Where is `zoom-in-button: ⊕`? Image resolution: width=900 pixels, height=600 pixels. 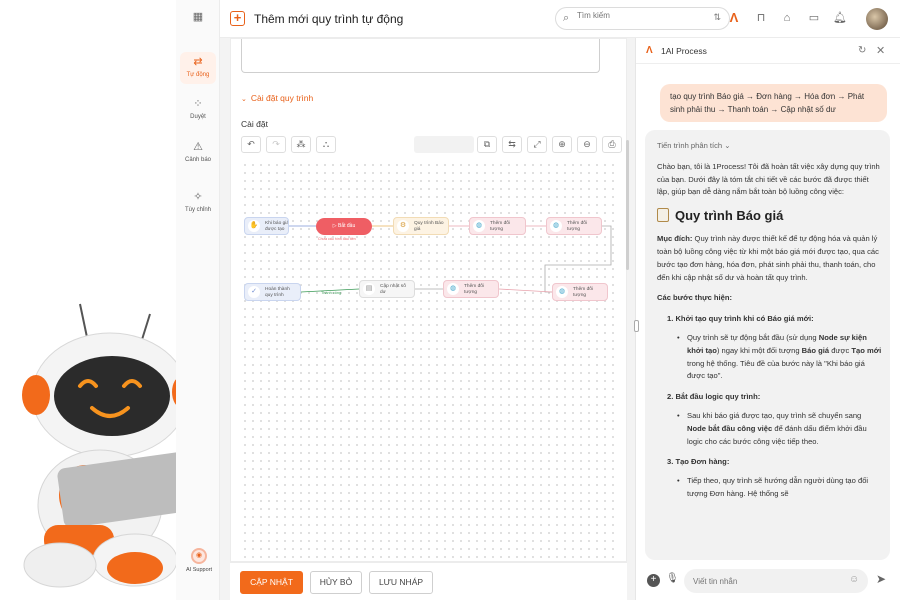
zoom-in-button: ⊕ is located at coordinates (562, 144).